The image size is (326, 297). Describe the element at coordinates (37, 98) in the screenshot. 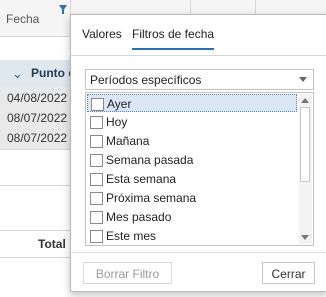

I see `date-cell: 04/08/2022` at that location.